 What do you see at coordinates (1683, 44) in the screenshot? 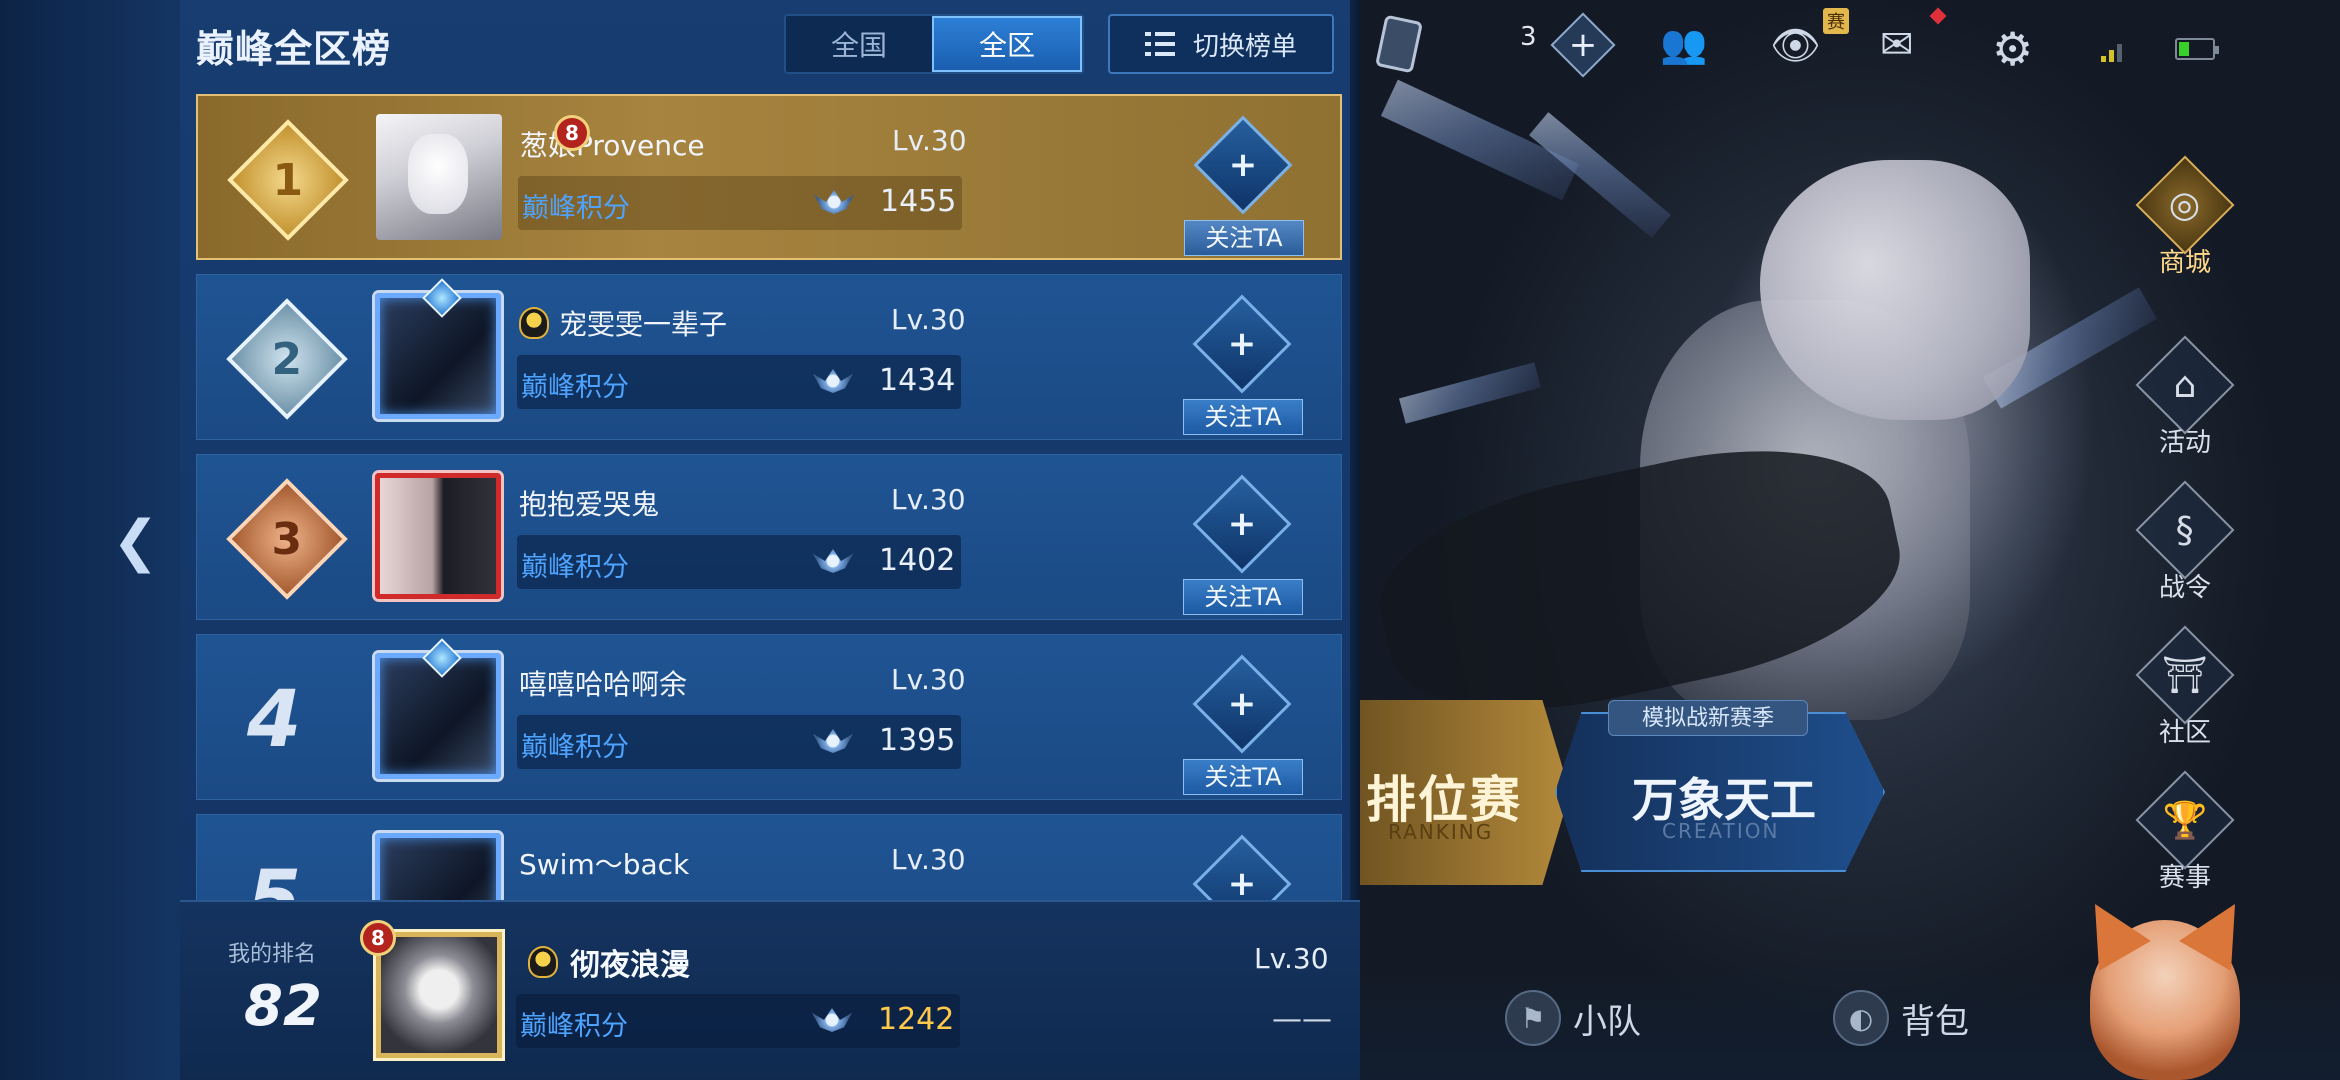
I see `friends-icon: 👥` at bounding box center [1683, 44].